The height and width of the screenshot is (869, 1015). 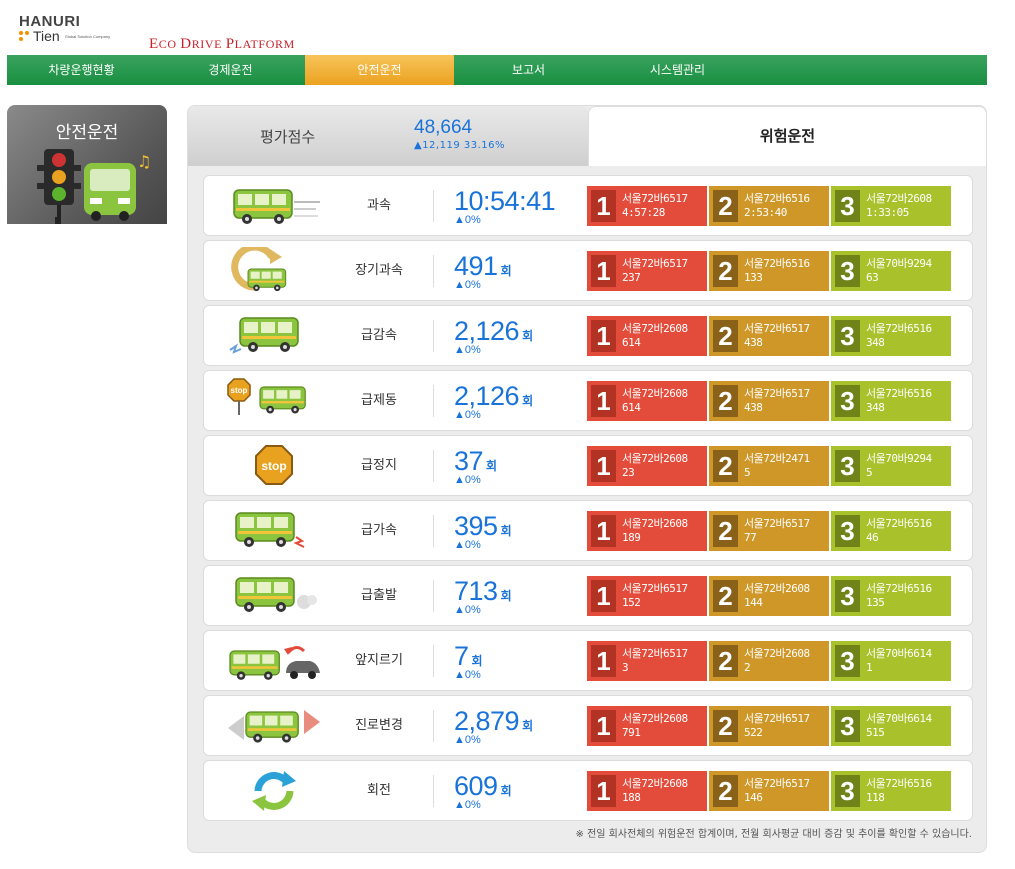 I want to click on rank-text: 서울70바6614 515, so click(x=899, y=726).